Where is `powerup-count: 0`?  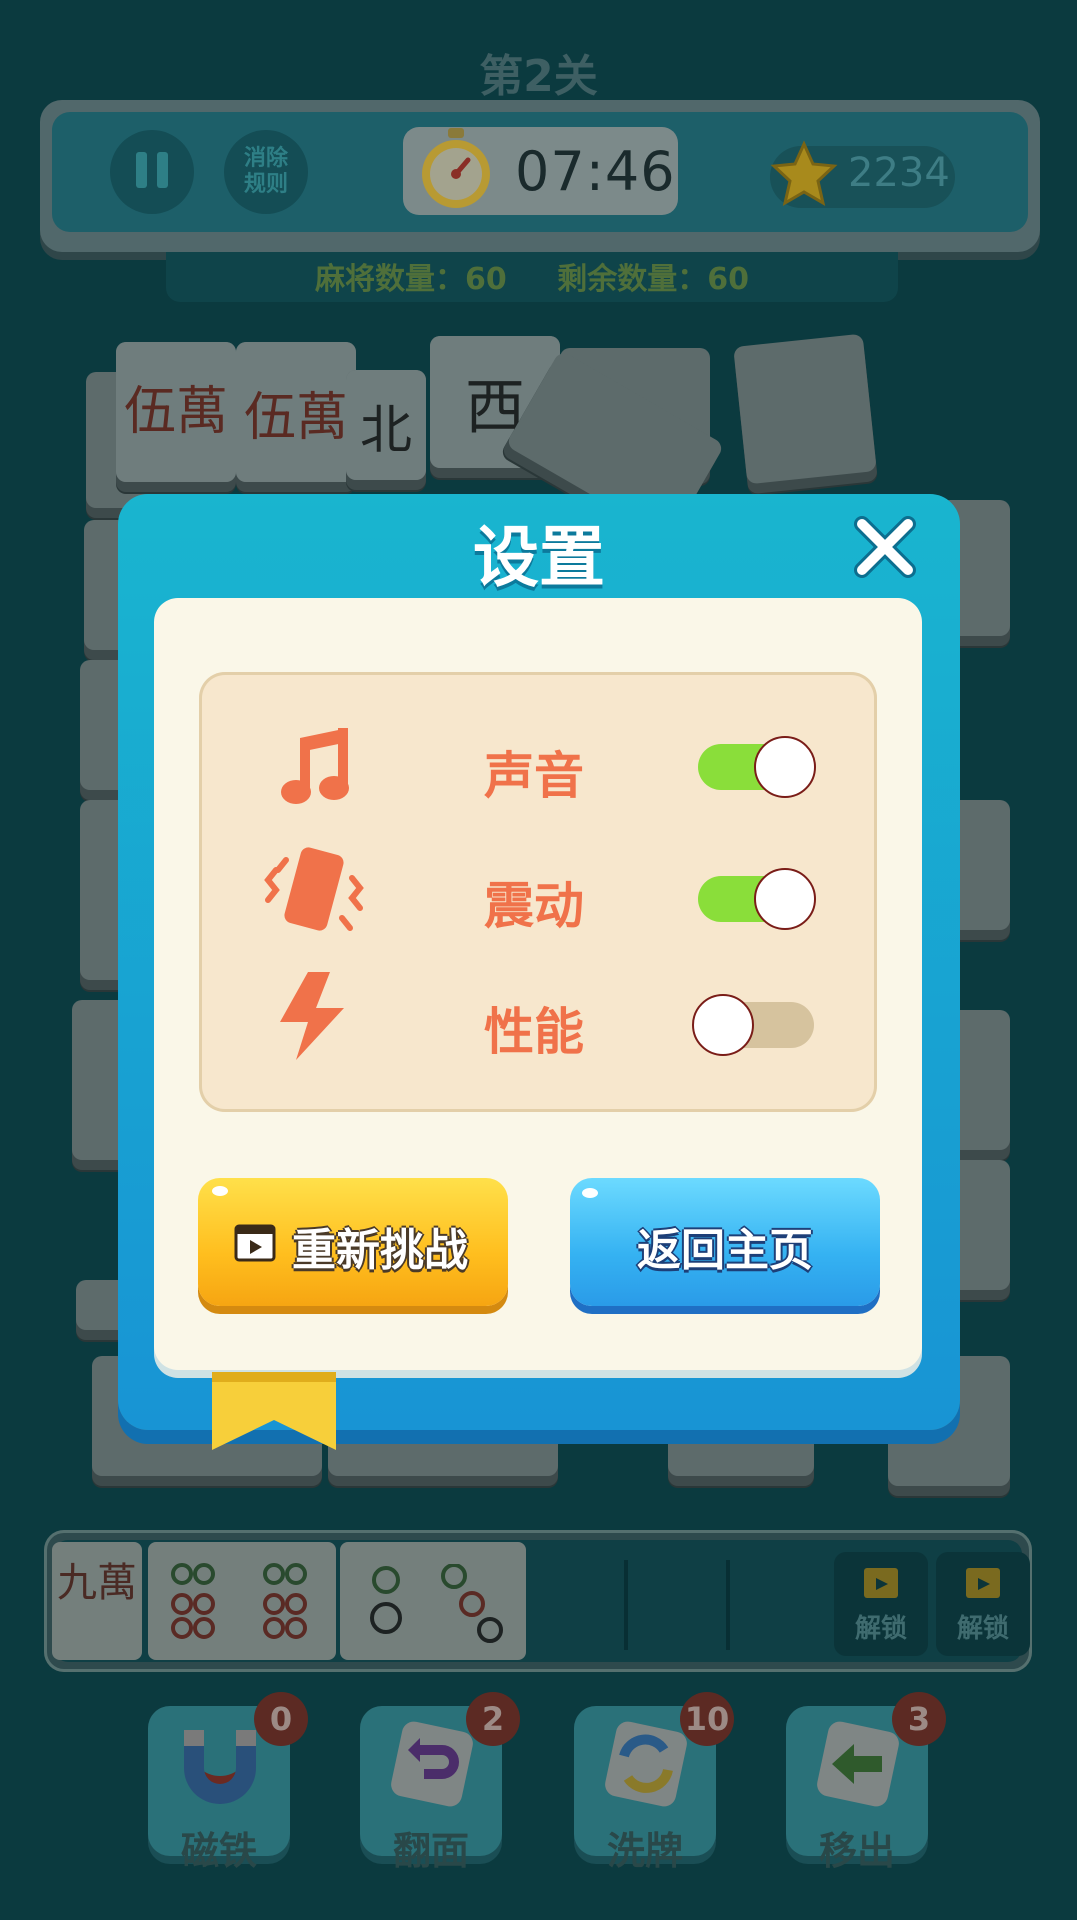 powerup-count: 0 is located at coordinates (281, 1719).